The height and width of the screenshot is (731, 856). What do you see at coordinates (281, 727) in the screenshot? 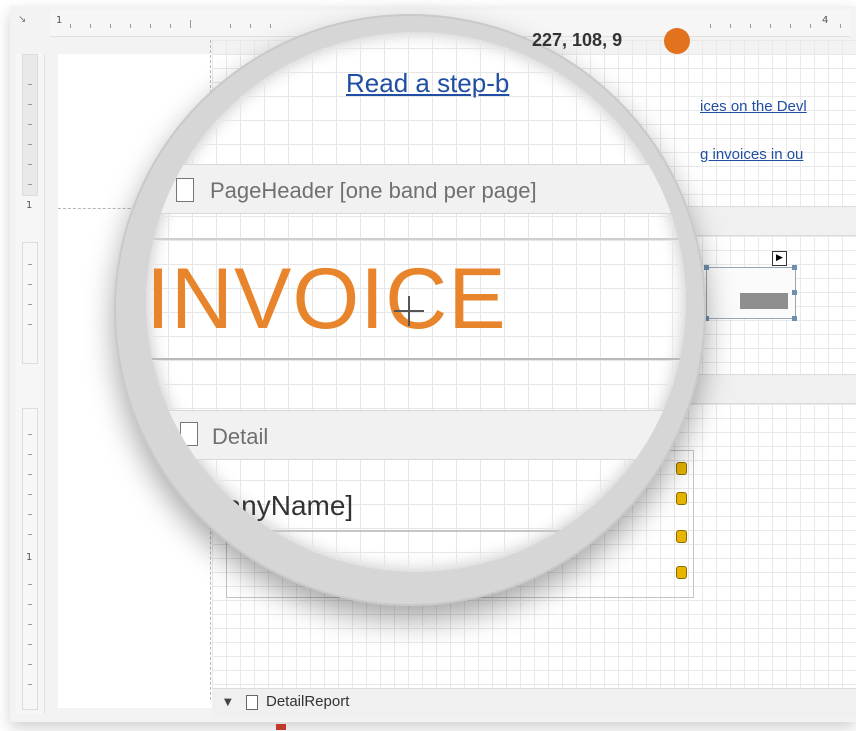
I see `marker` at bounding box center [281, 727].